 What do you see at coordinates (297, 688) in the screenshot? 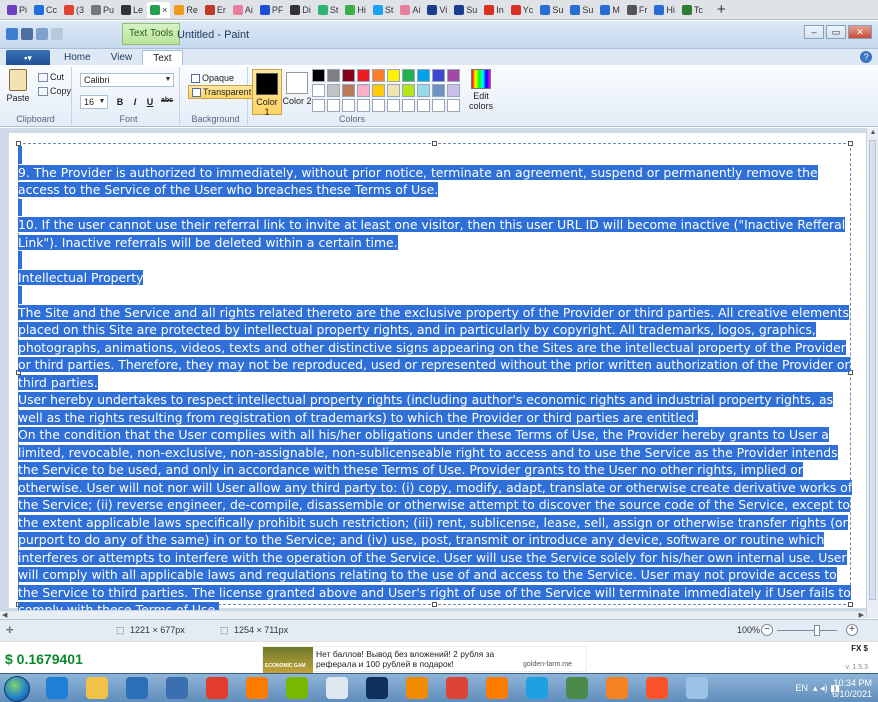
I see `nvidia-icon` at bounding box center [297, 688].